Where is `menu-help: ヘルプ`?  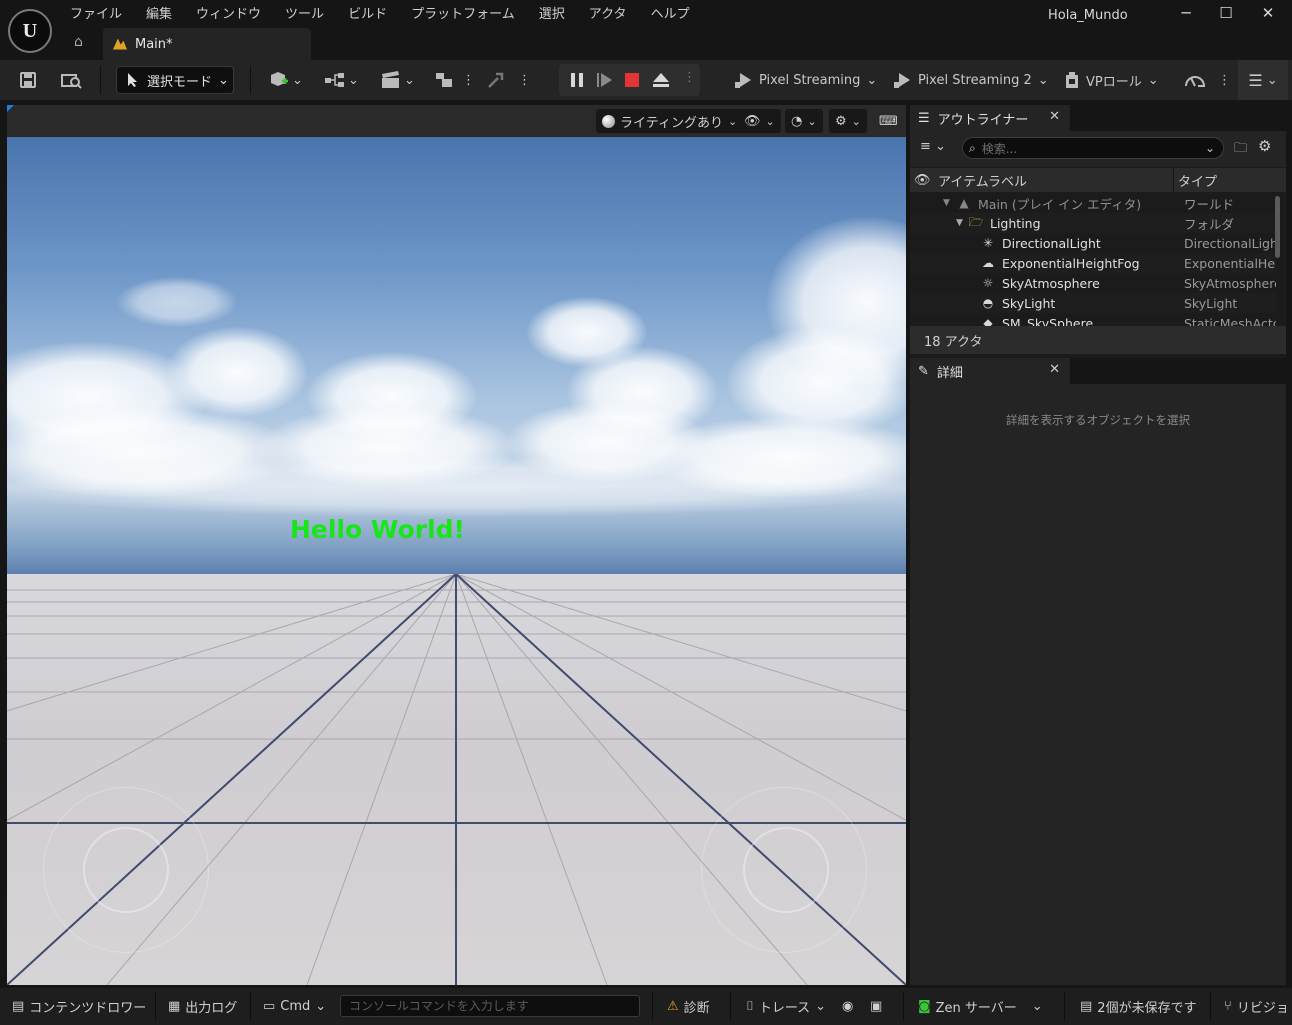
menu-help: ヘルプ is located at coordinates (670, 15).